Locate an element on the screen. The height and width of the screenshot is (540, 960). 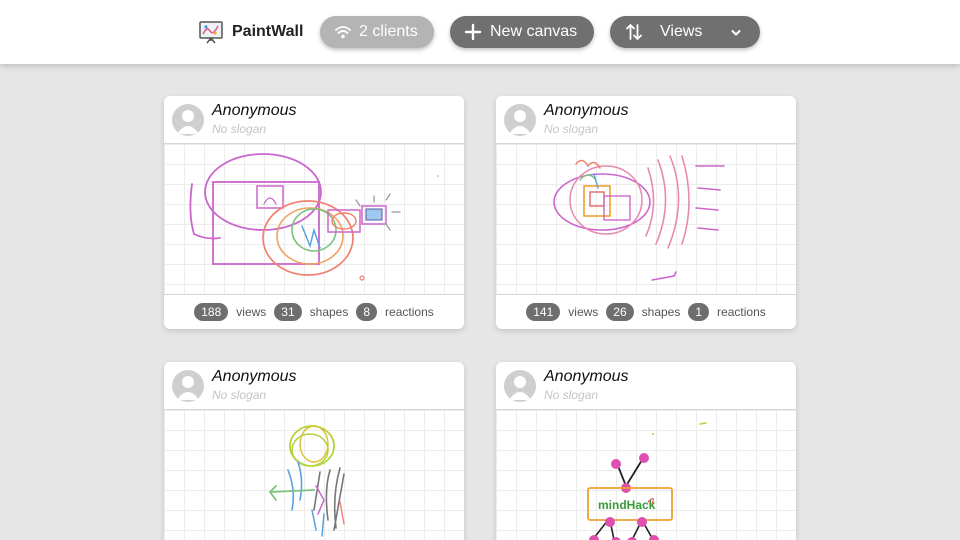
card-stats: 188 views 31 shapes 8 reactions is located at coordinates (314, 312).